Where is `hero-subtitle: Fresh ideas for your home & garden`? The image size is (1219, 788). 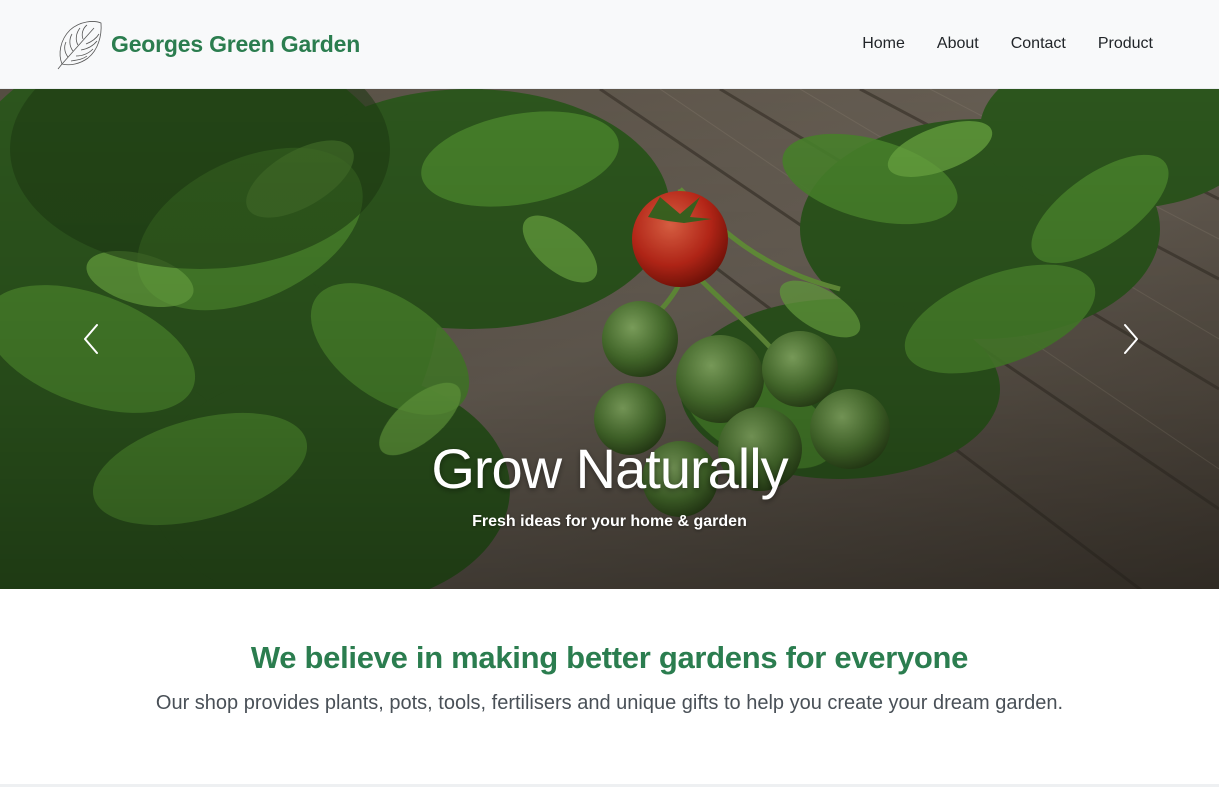
hero-subtitle: Fresh ideas for your home & garden is located at coordinates (609, 521).